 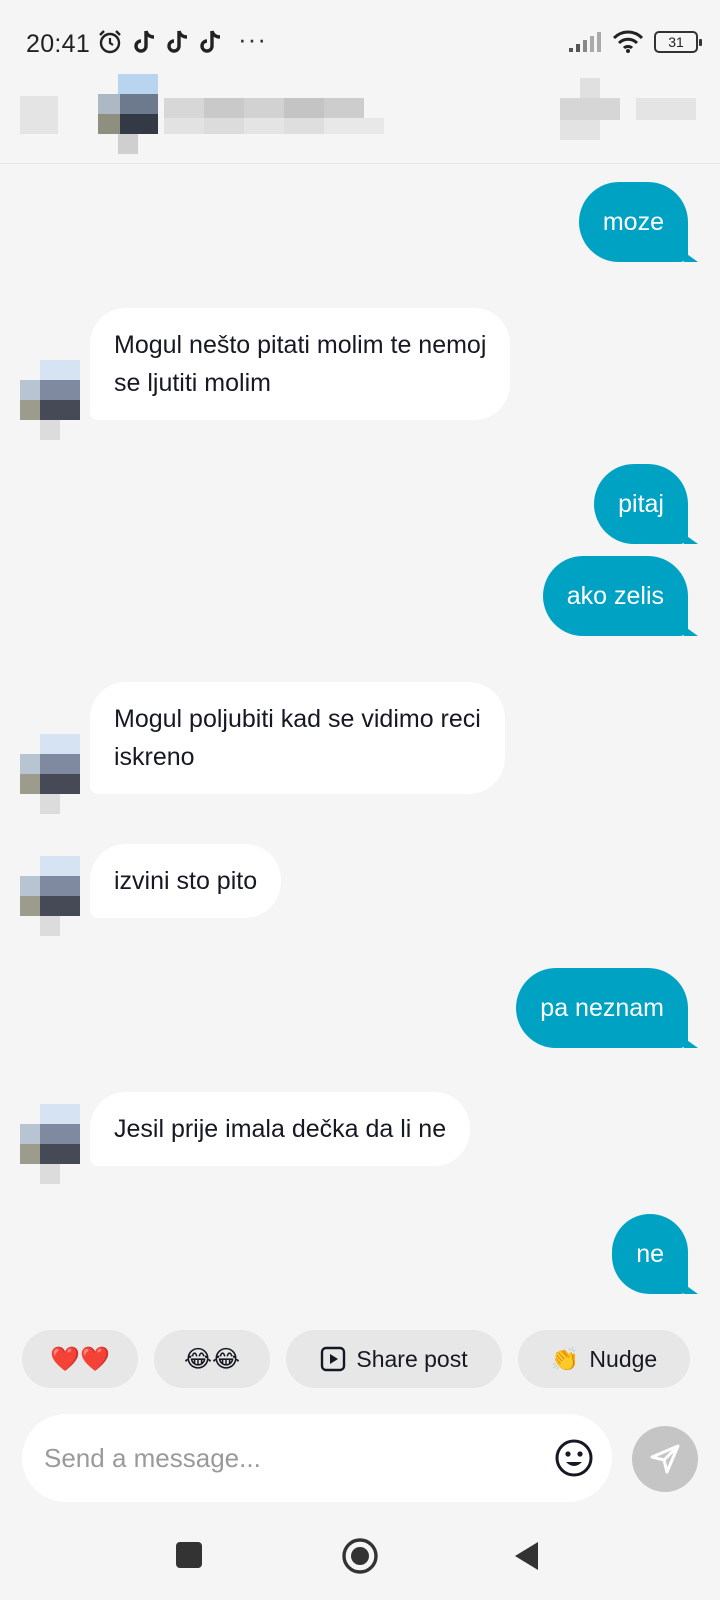 I want to click on message-text: ne, so click(x=650, y=1254).